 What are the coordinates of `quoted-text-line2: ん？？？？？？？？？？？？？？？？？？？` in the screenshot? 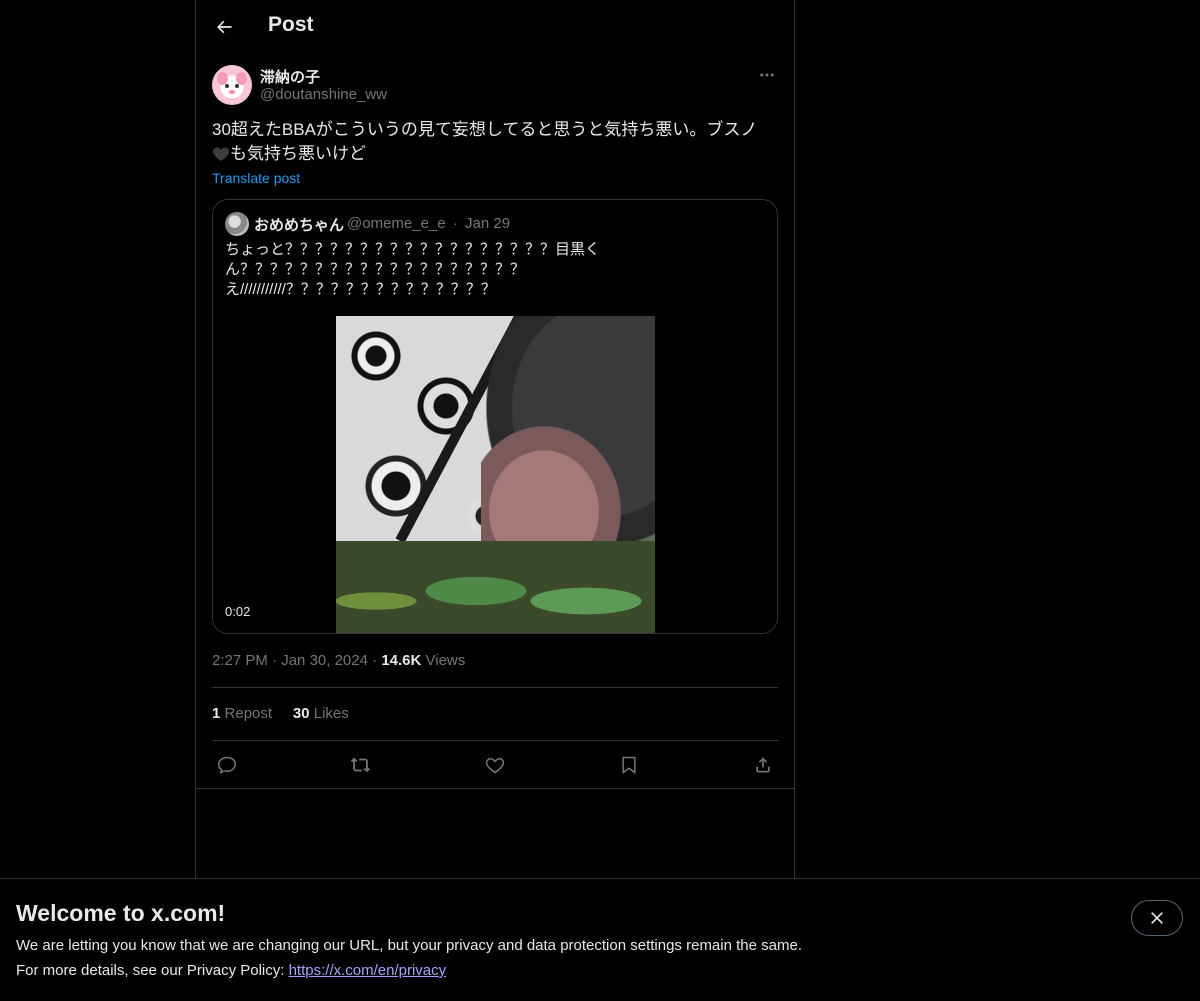 It's located at (375, 269).